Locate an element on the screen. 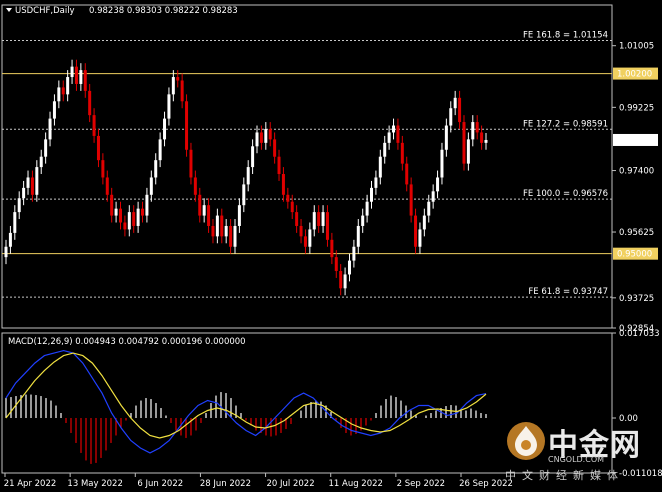 The height and width of the screenshot is (492, 662). hline-label-3: FE 61.8 = 0.93747 is located at coordinates (568, 292).